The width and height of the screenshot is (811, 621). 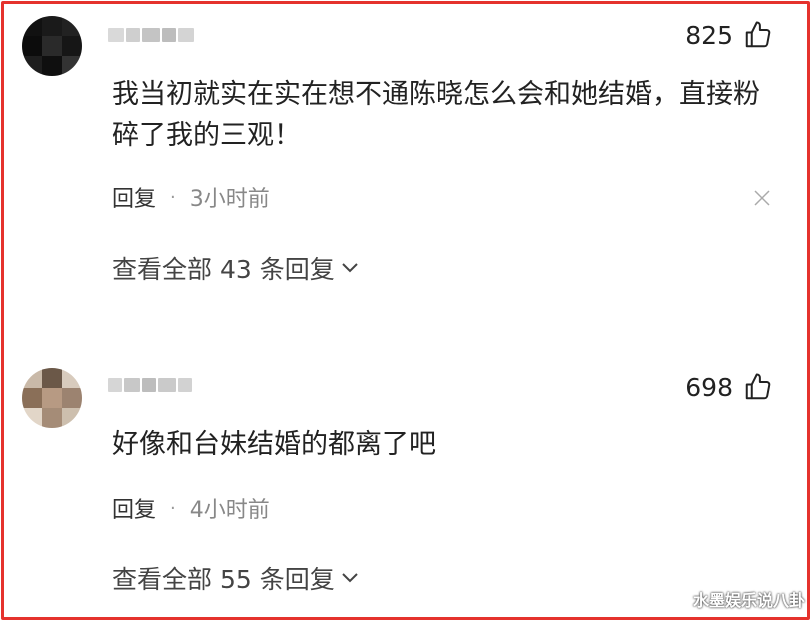 I want to click on comment-meta: 回复 · 4小时前, so click(x=191, y=508).